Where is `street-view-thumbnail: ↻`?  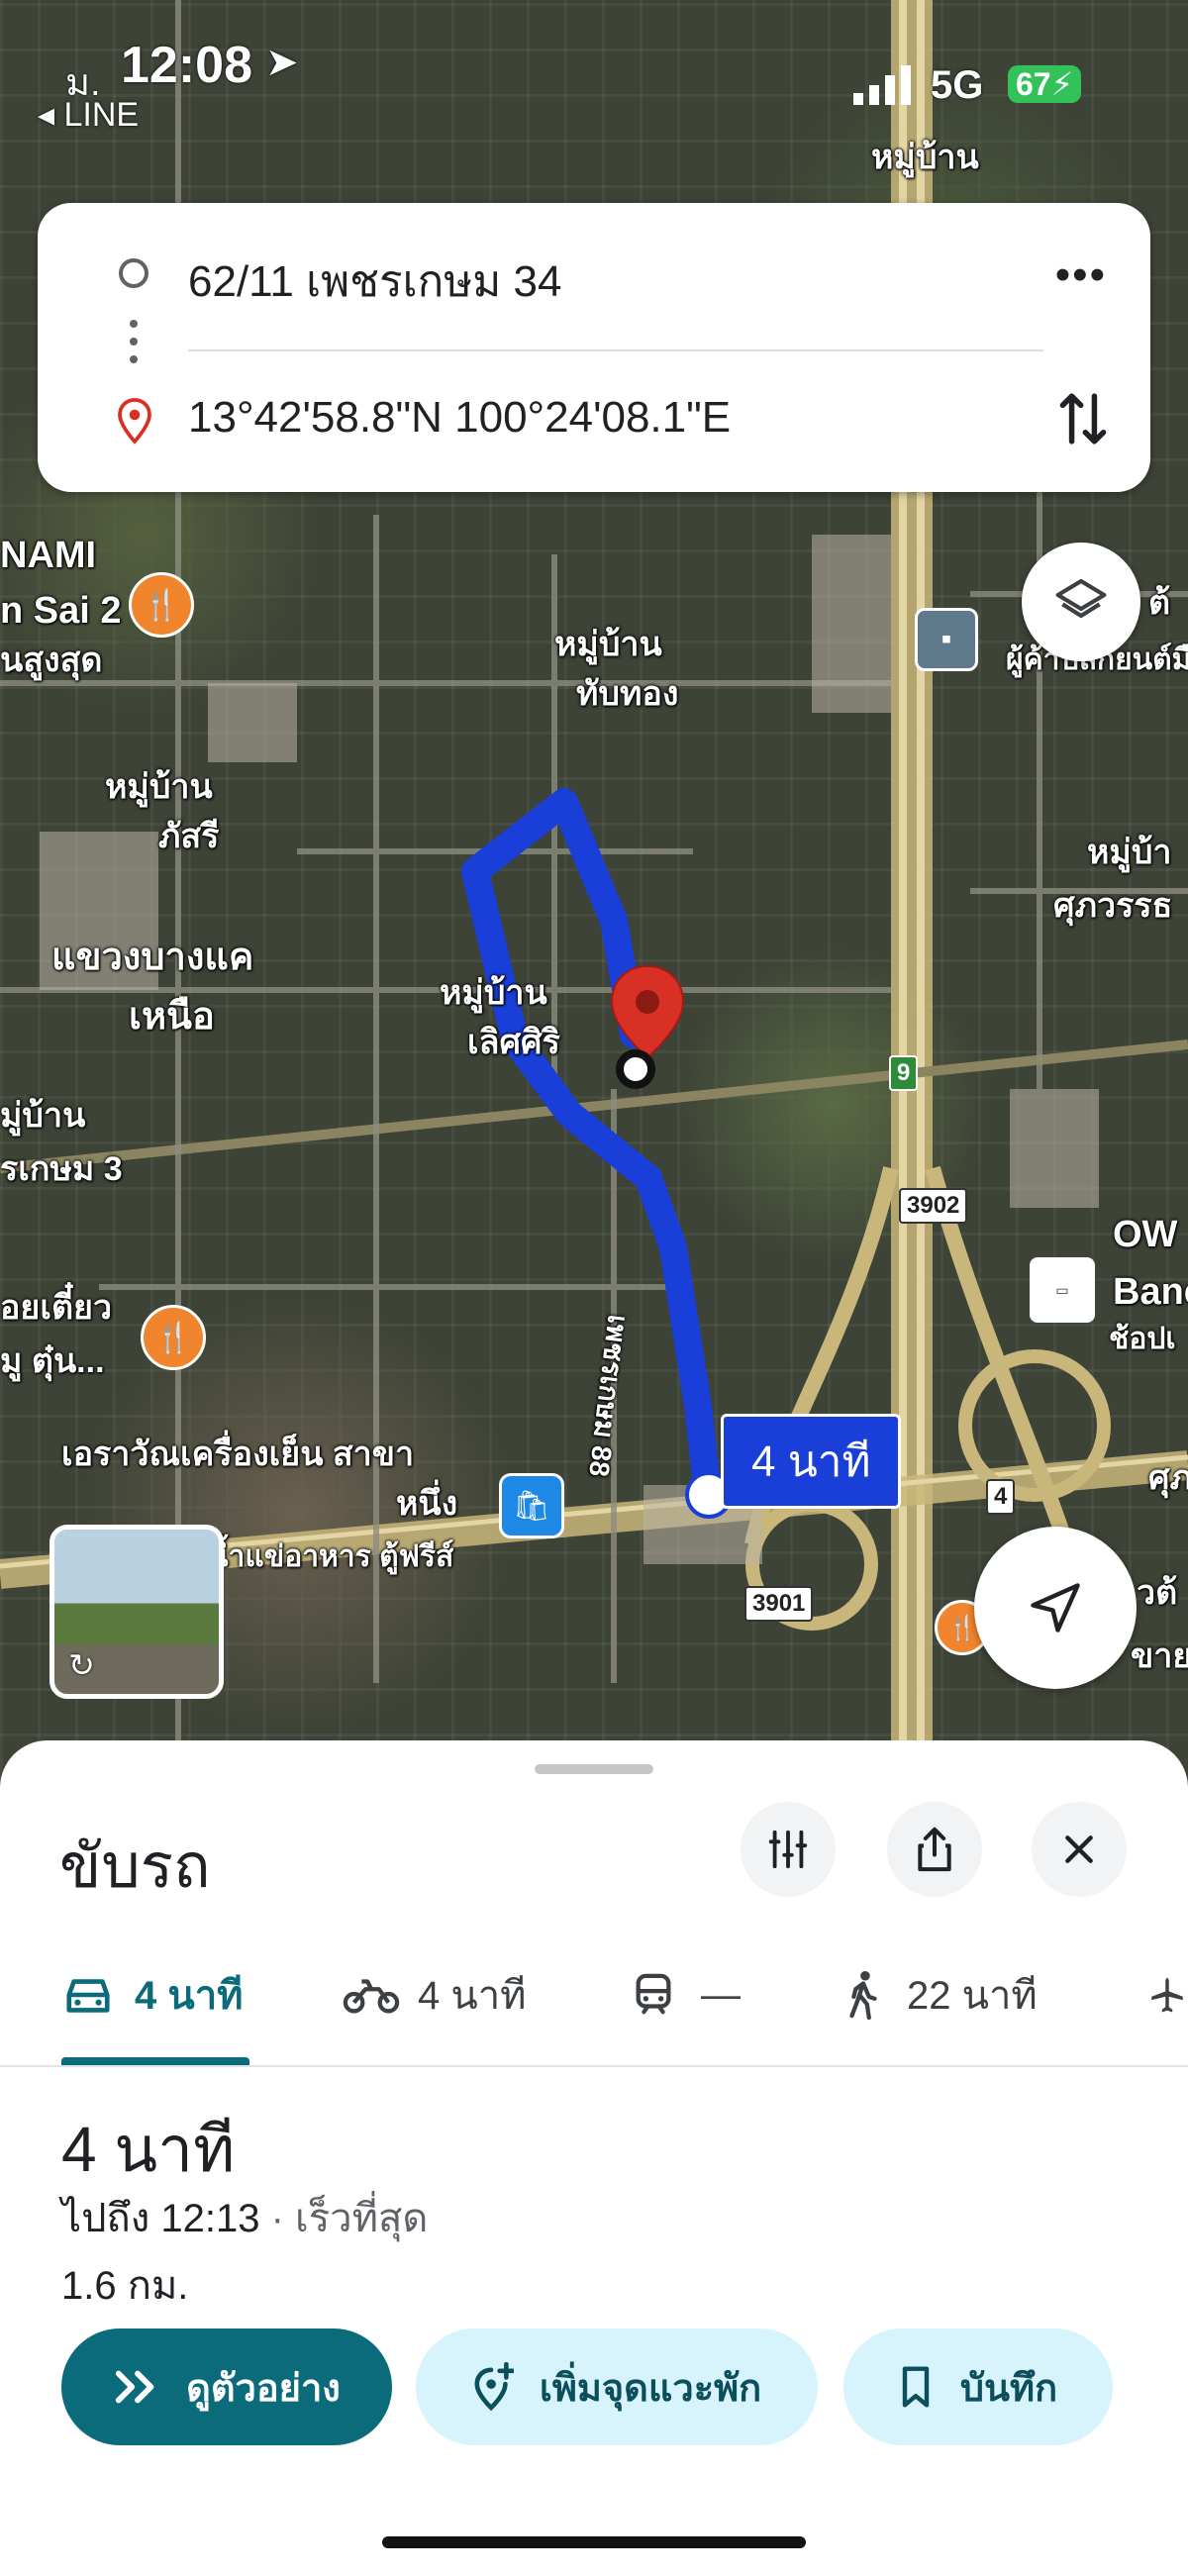
street-view-thumbnail: ↻ is located at coordinates (137, 1612).